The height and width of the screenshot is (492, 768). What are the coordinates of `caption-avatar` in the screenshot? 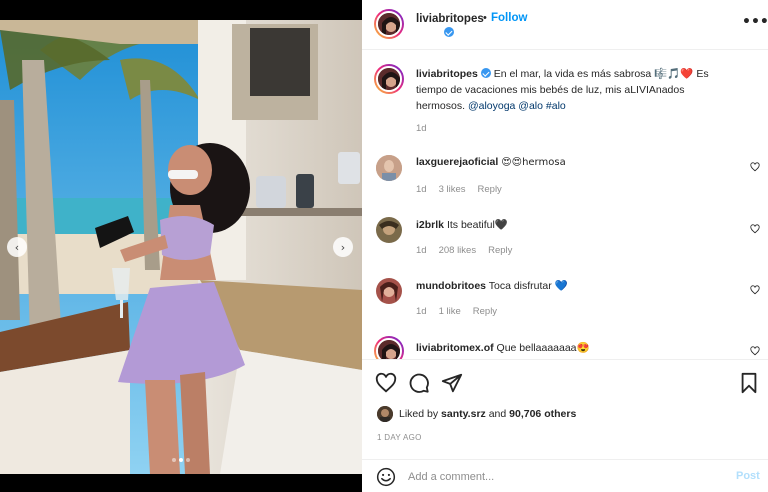 It's located at (389, 79).